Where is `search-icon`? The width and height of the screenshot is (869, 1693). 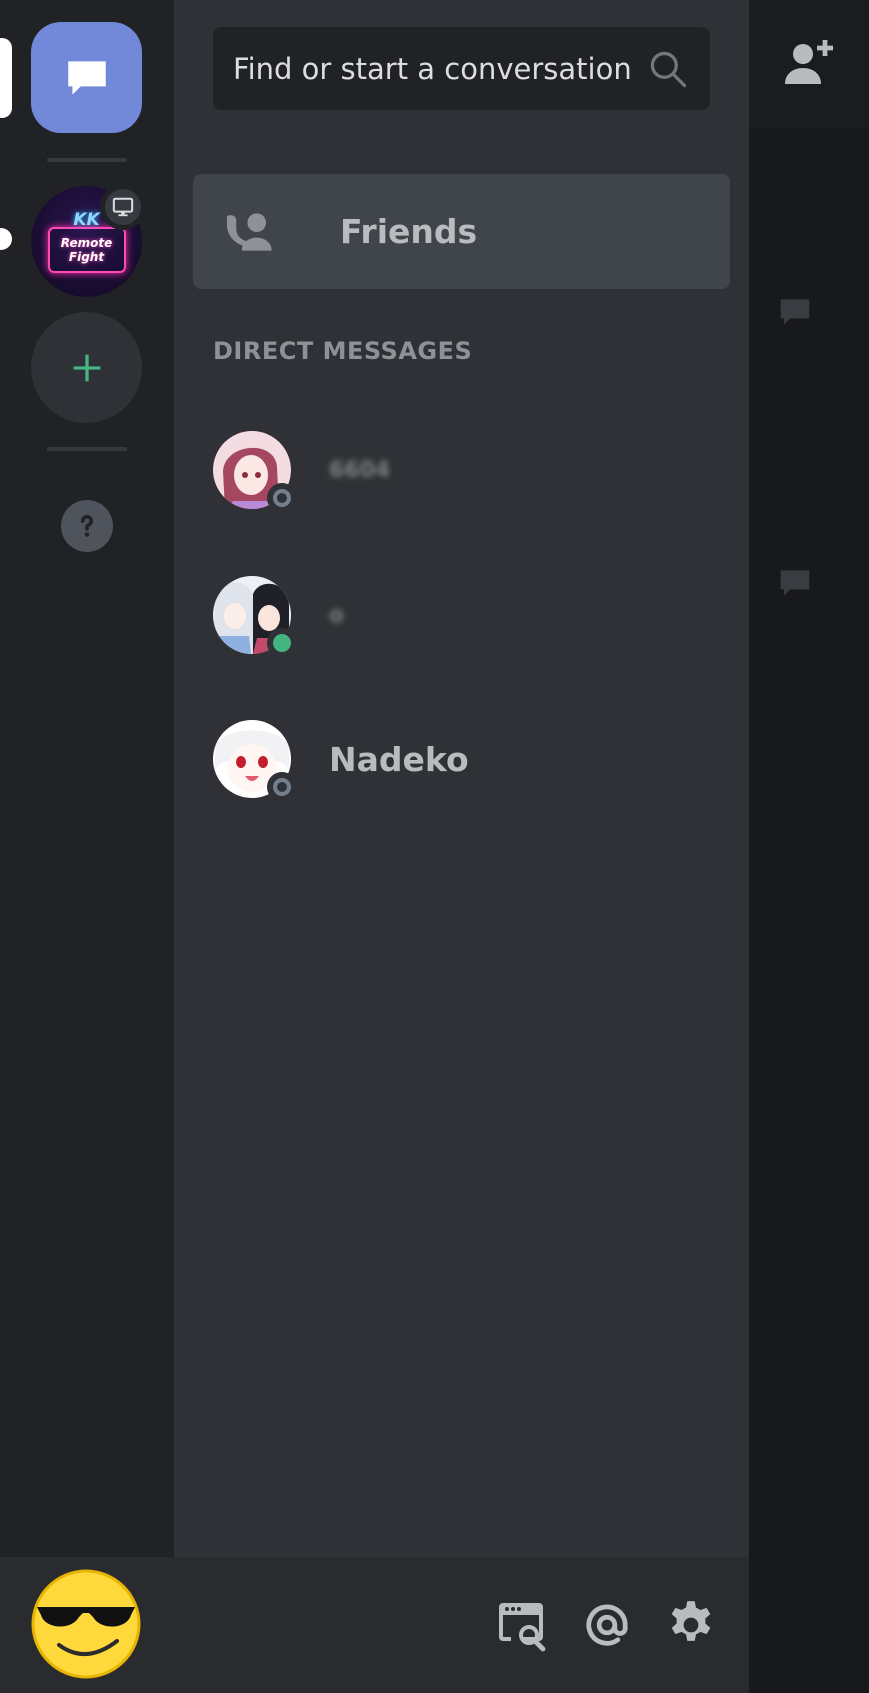
search-icon is located at coordinates (668, 69).